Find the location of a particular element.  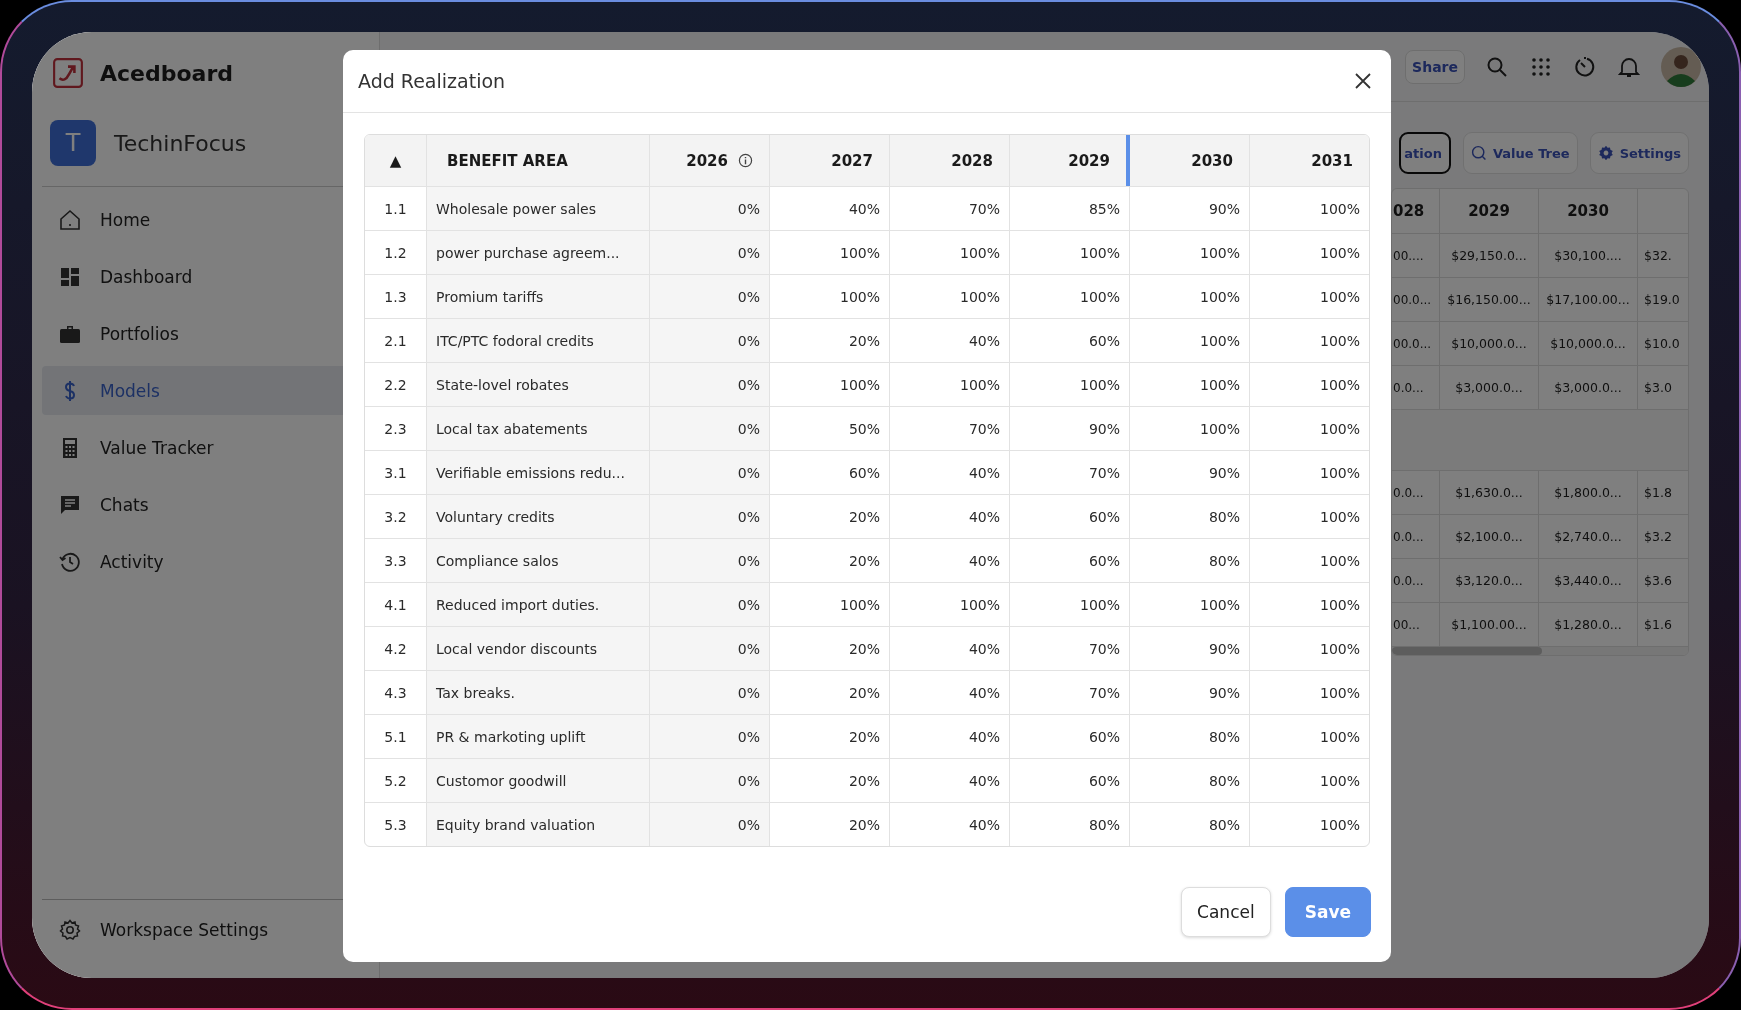

timer-icon is located at coordinates (1585, 66).